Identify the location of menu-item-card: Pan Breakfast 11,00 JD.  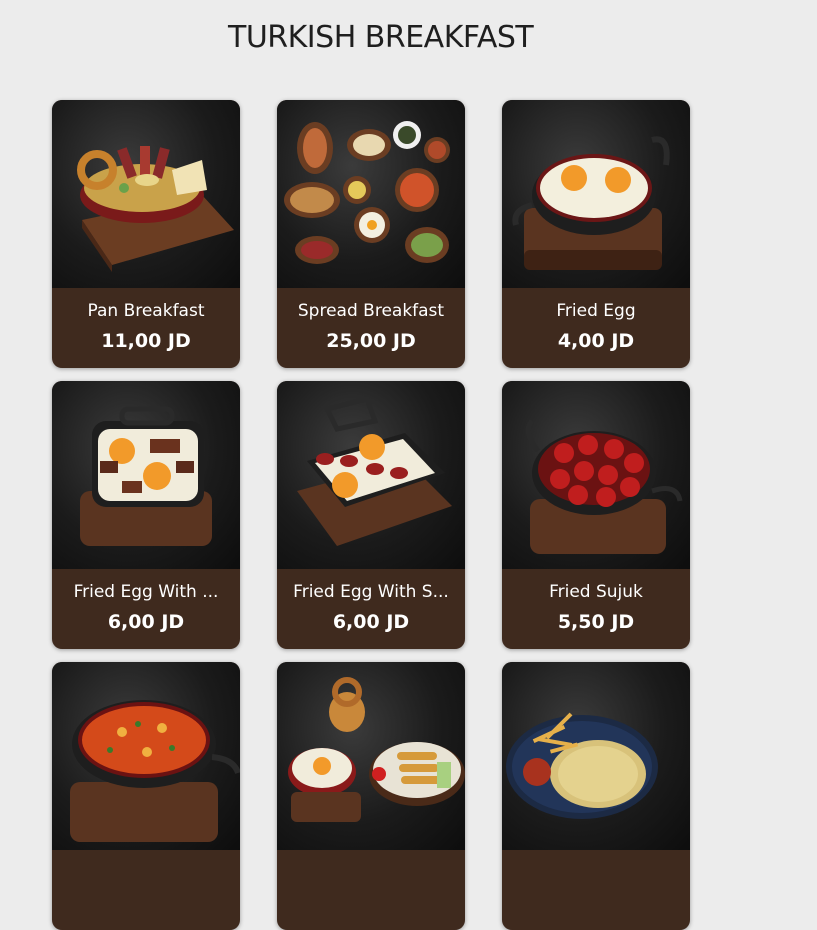
(146, 234).